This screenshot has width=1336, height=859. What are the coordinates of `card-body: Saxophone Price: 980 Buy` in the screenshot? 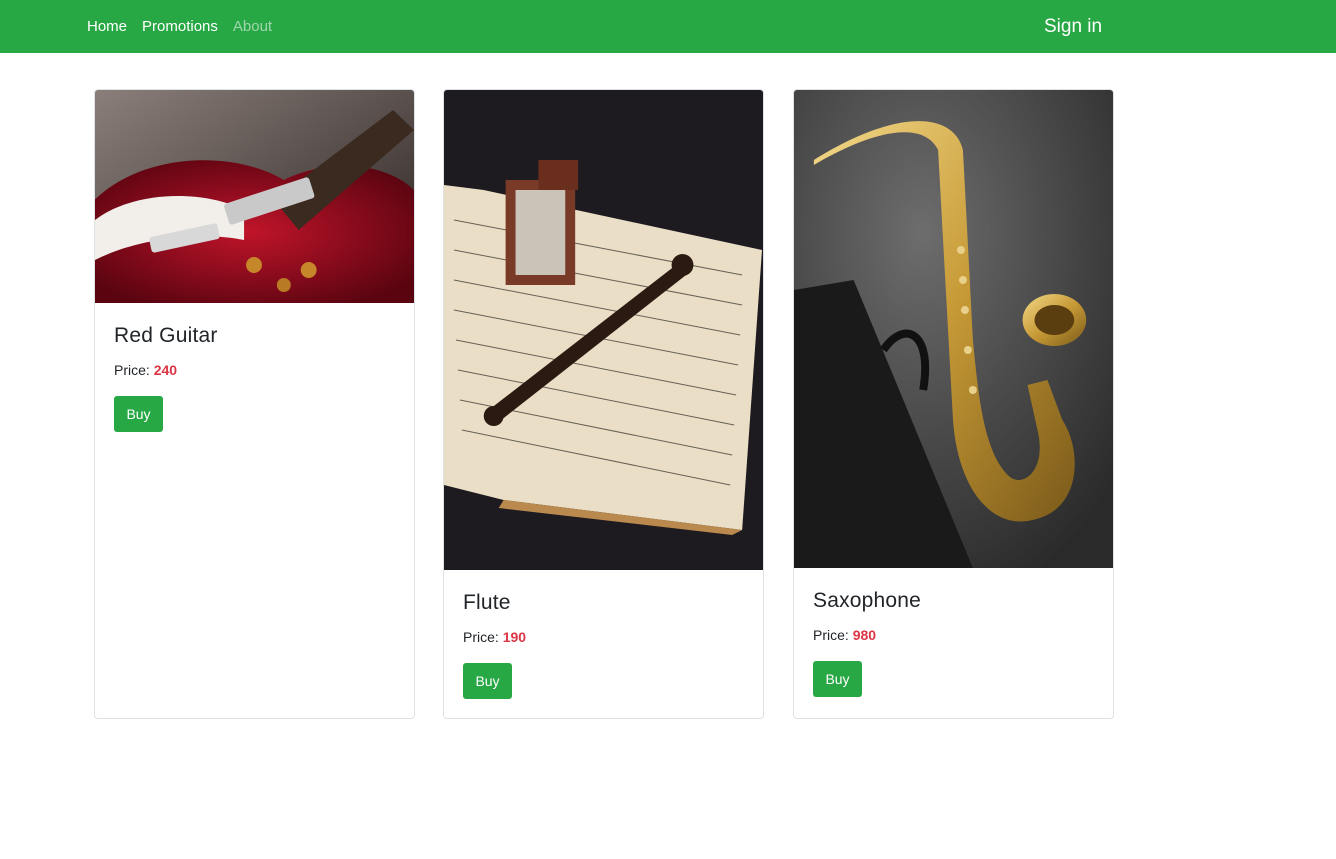 It's located at (953, 642).